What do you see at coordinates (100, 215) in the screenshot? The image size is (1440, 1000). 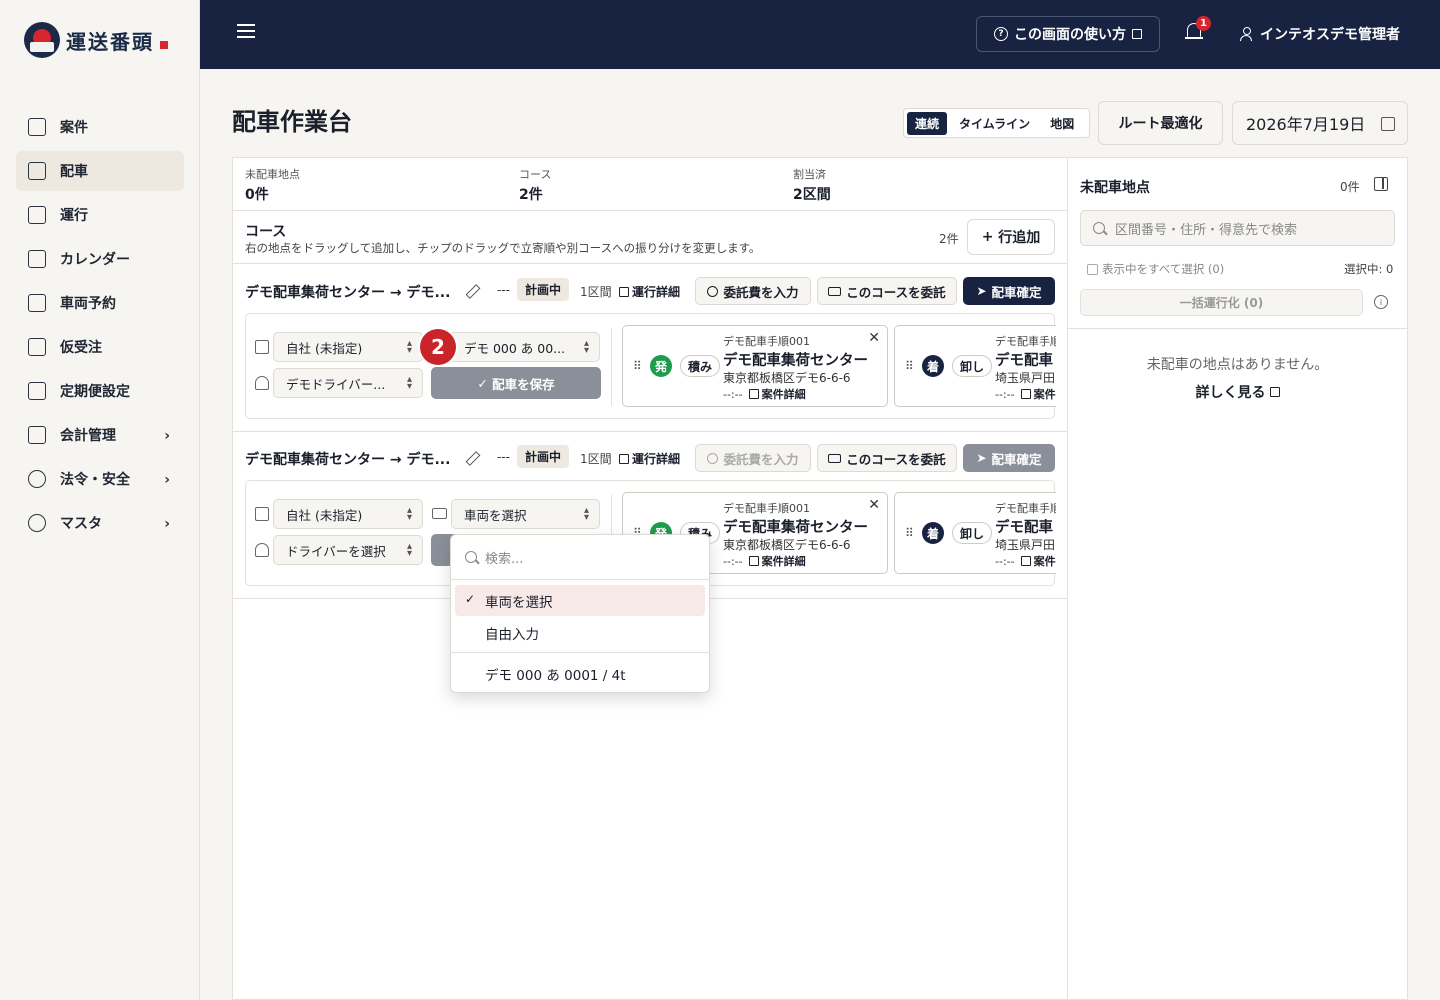 I see `sidebar-item-operations: 運行` at bounding box center [100, 215].